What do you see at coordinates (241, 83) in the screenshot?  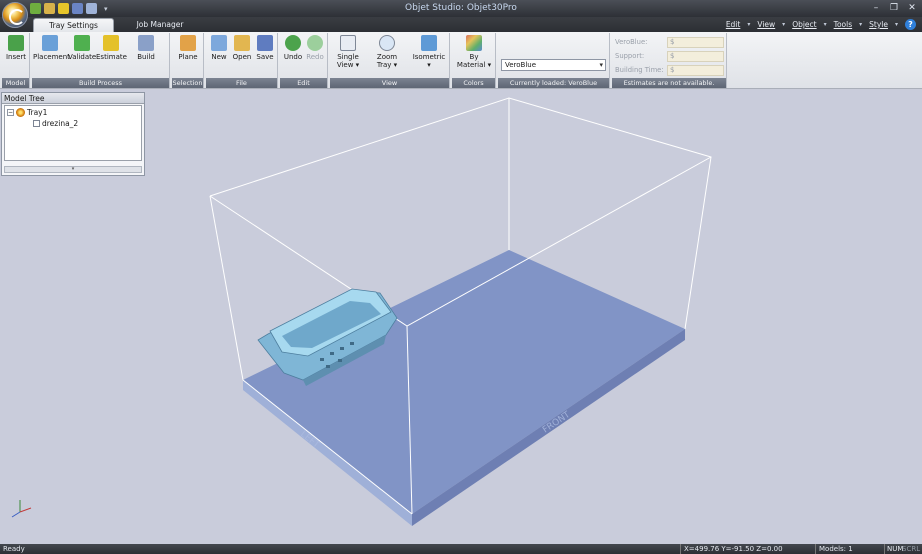 I see `group-label-file: File` at bounding box center [241, 83].